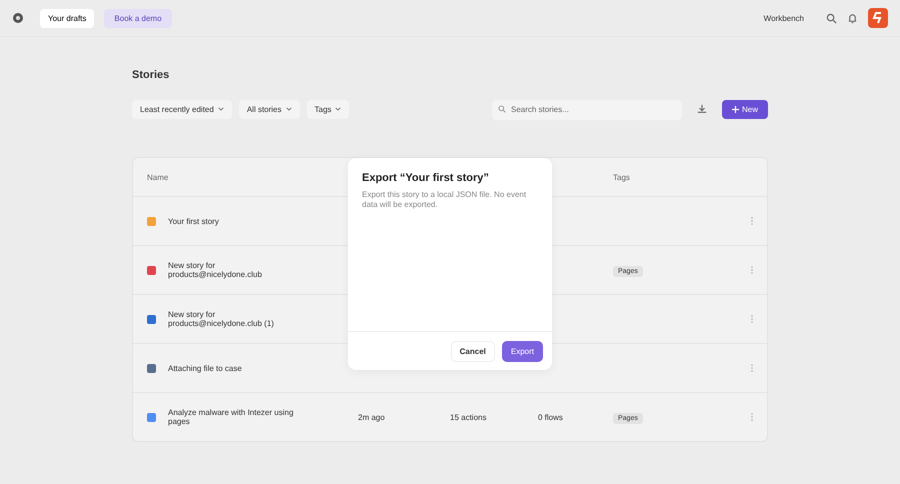  Describe the element at coordinates (852, 18) in the screenshot. I see `bell-icon` at that location.